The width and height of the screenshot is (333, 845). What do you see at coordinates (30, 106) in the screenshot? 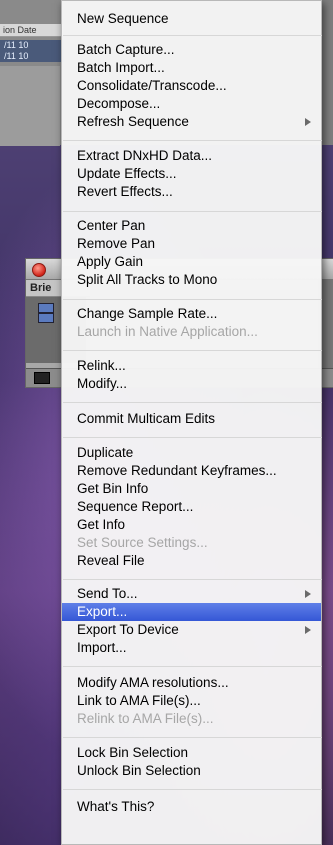
I see `bin-empty-area` at bounding box center [30, 106].